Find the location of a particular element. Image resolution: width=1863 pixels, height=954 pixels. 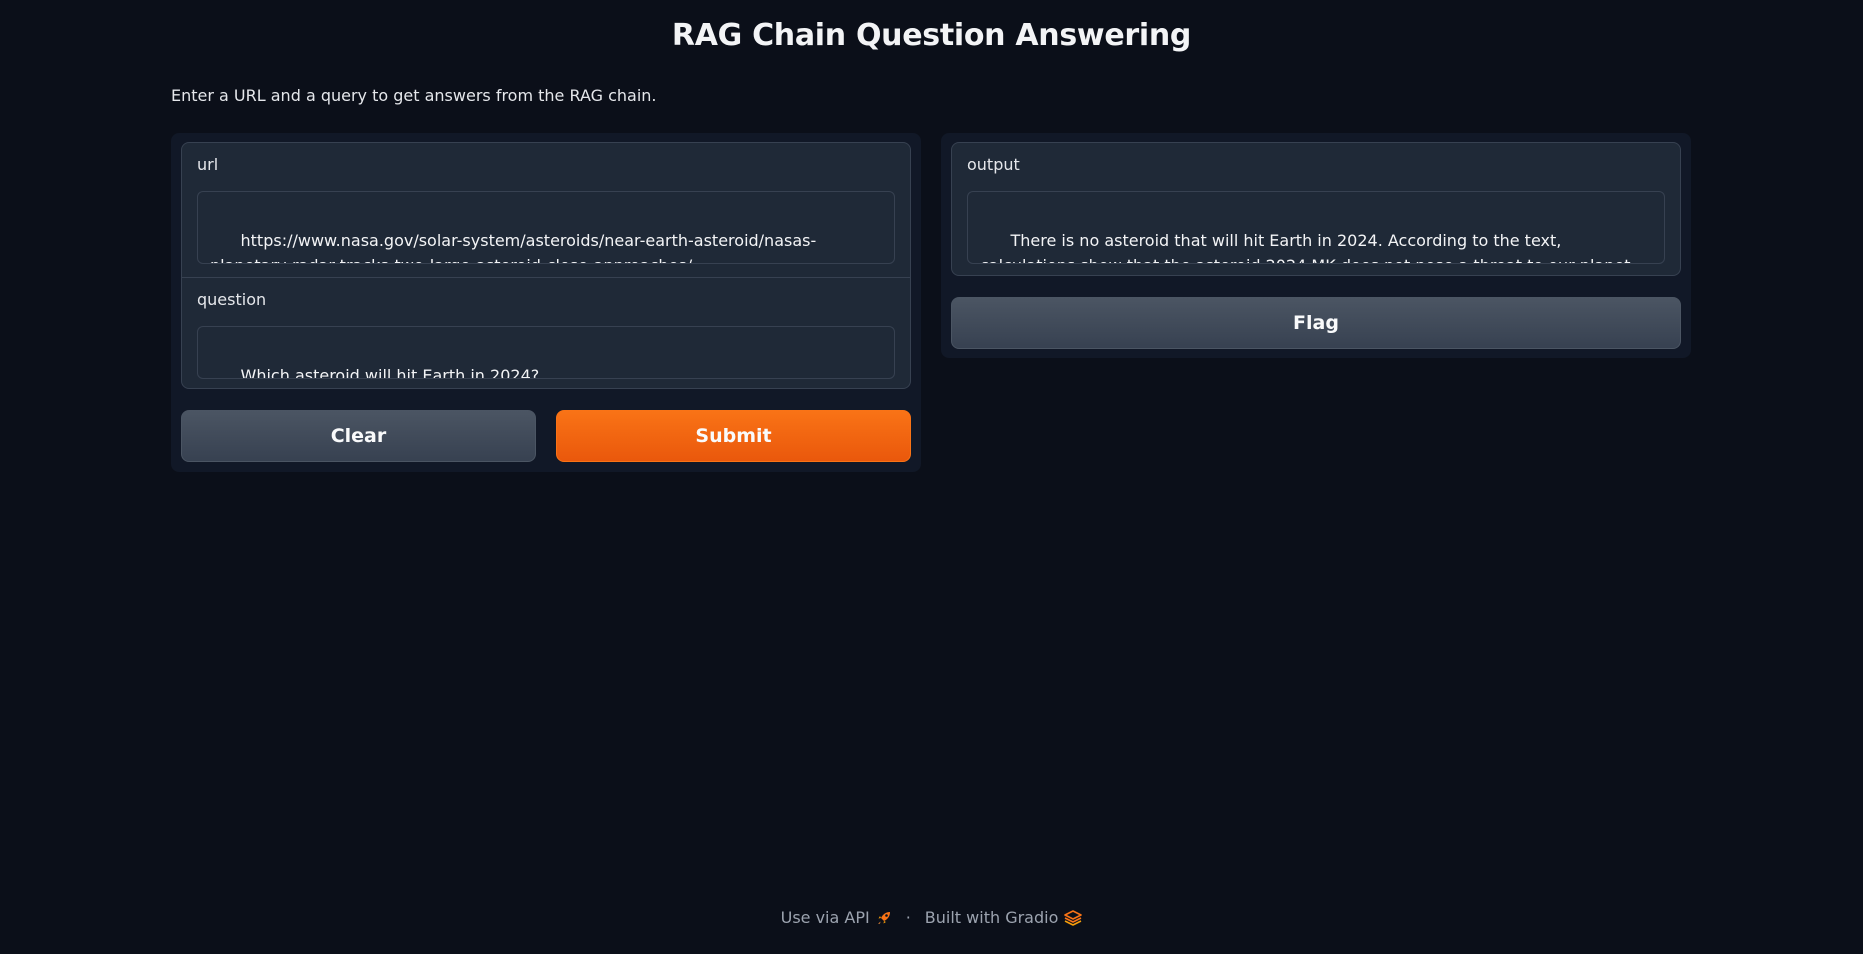

submit-button: Submit is located at coordinates (733, 436).